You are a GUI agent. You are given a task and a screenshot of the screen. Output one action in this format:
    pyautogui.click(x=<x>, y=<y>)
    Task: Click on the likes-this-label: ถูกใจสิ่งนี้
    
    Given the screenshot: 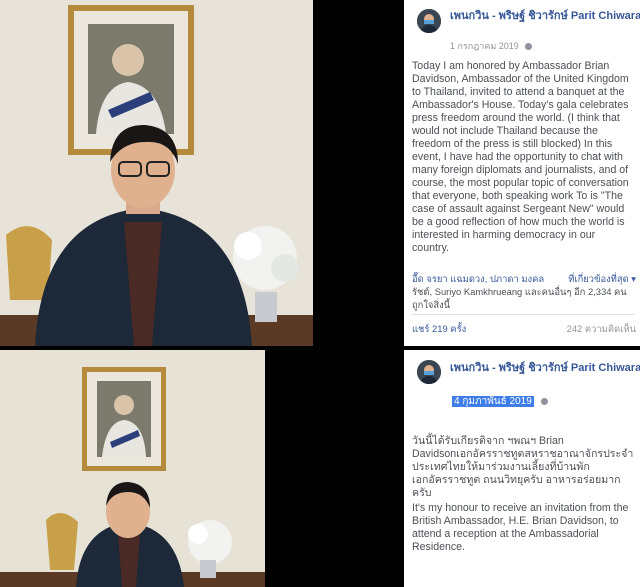 What is the action you would take?
    pyautogui.click(x=431, y=304)
    